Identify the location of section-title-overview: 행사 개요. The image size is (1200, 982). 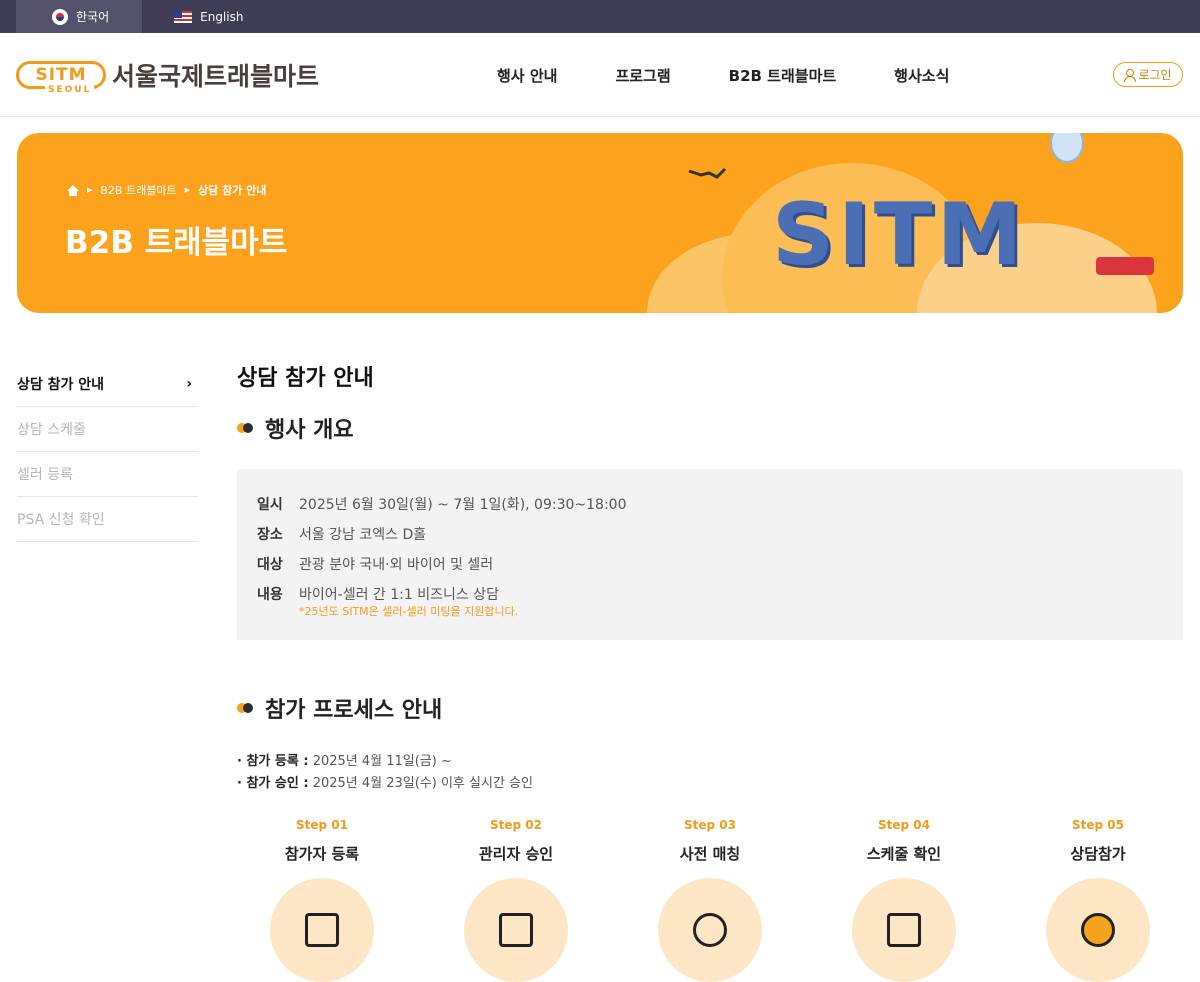
(295, 428).